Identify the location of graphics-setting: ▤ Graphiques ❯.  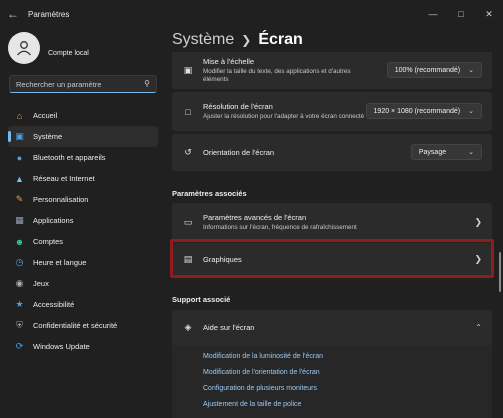
(332, 259).